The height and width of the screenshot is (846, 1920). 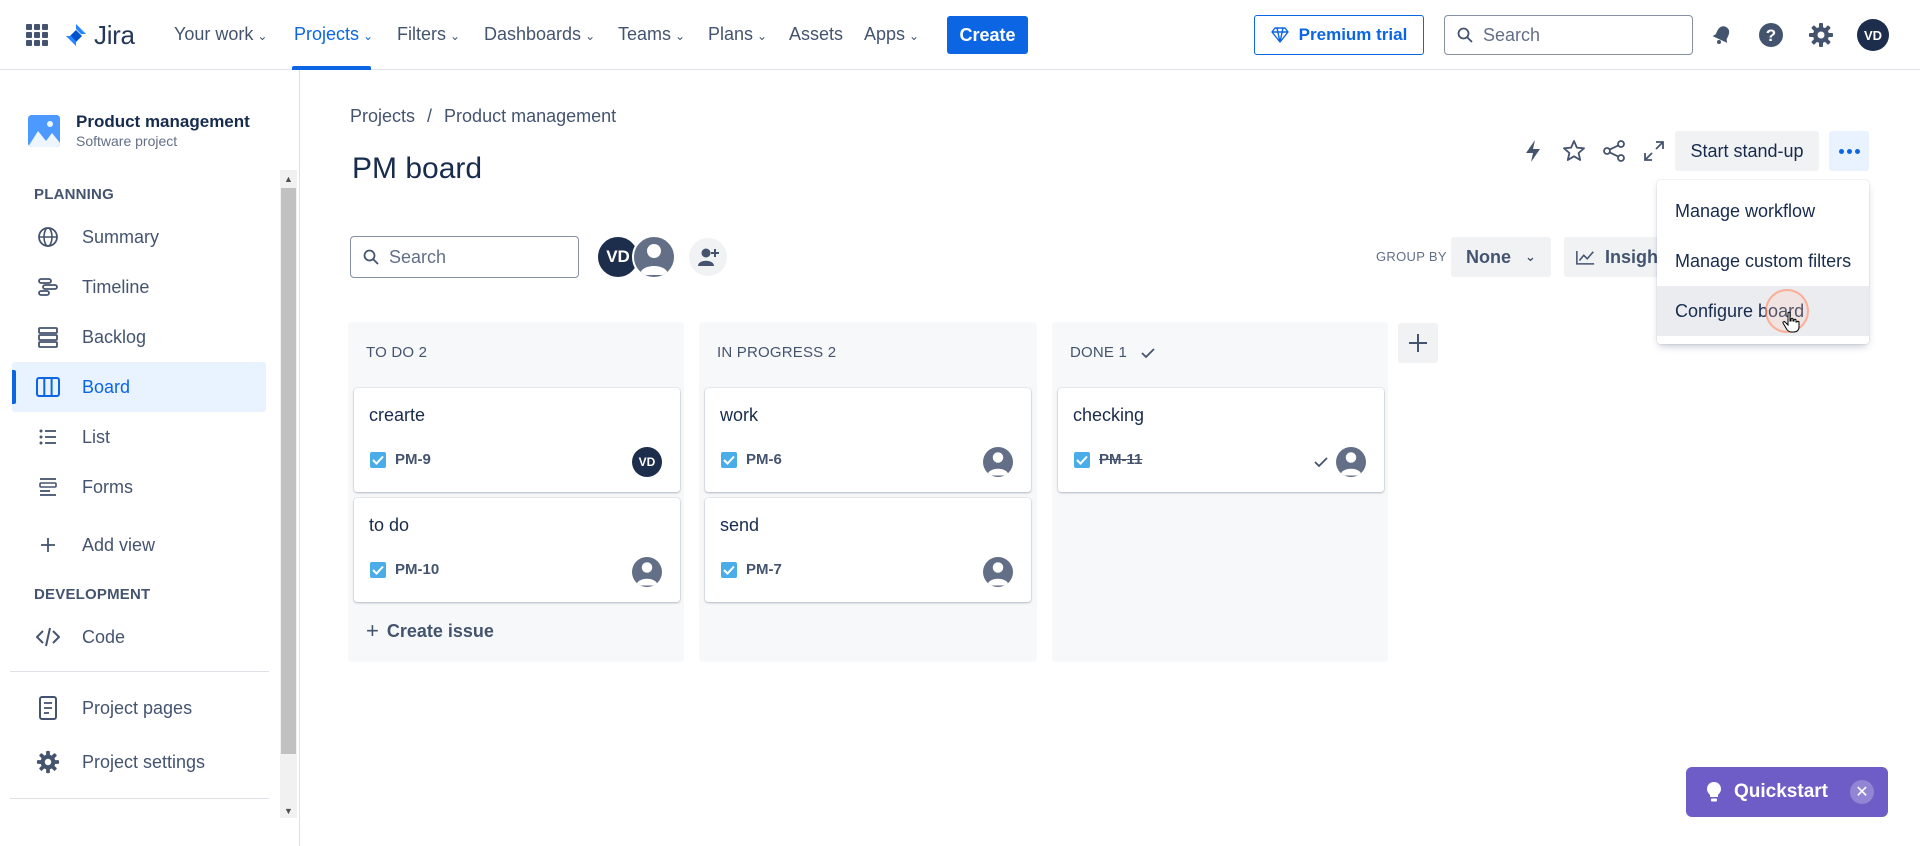 I want to click on issue-card: work PM-6, so click(x=868, y=440).